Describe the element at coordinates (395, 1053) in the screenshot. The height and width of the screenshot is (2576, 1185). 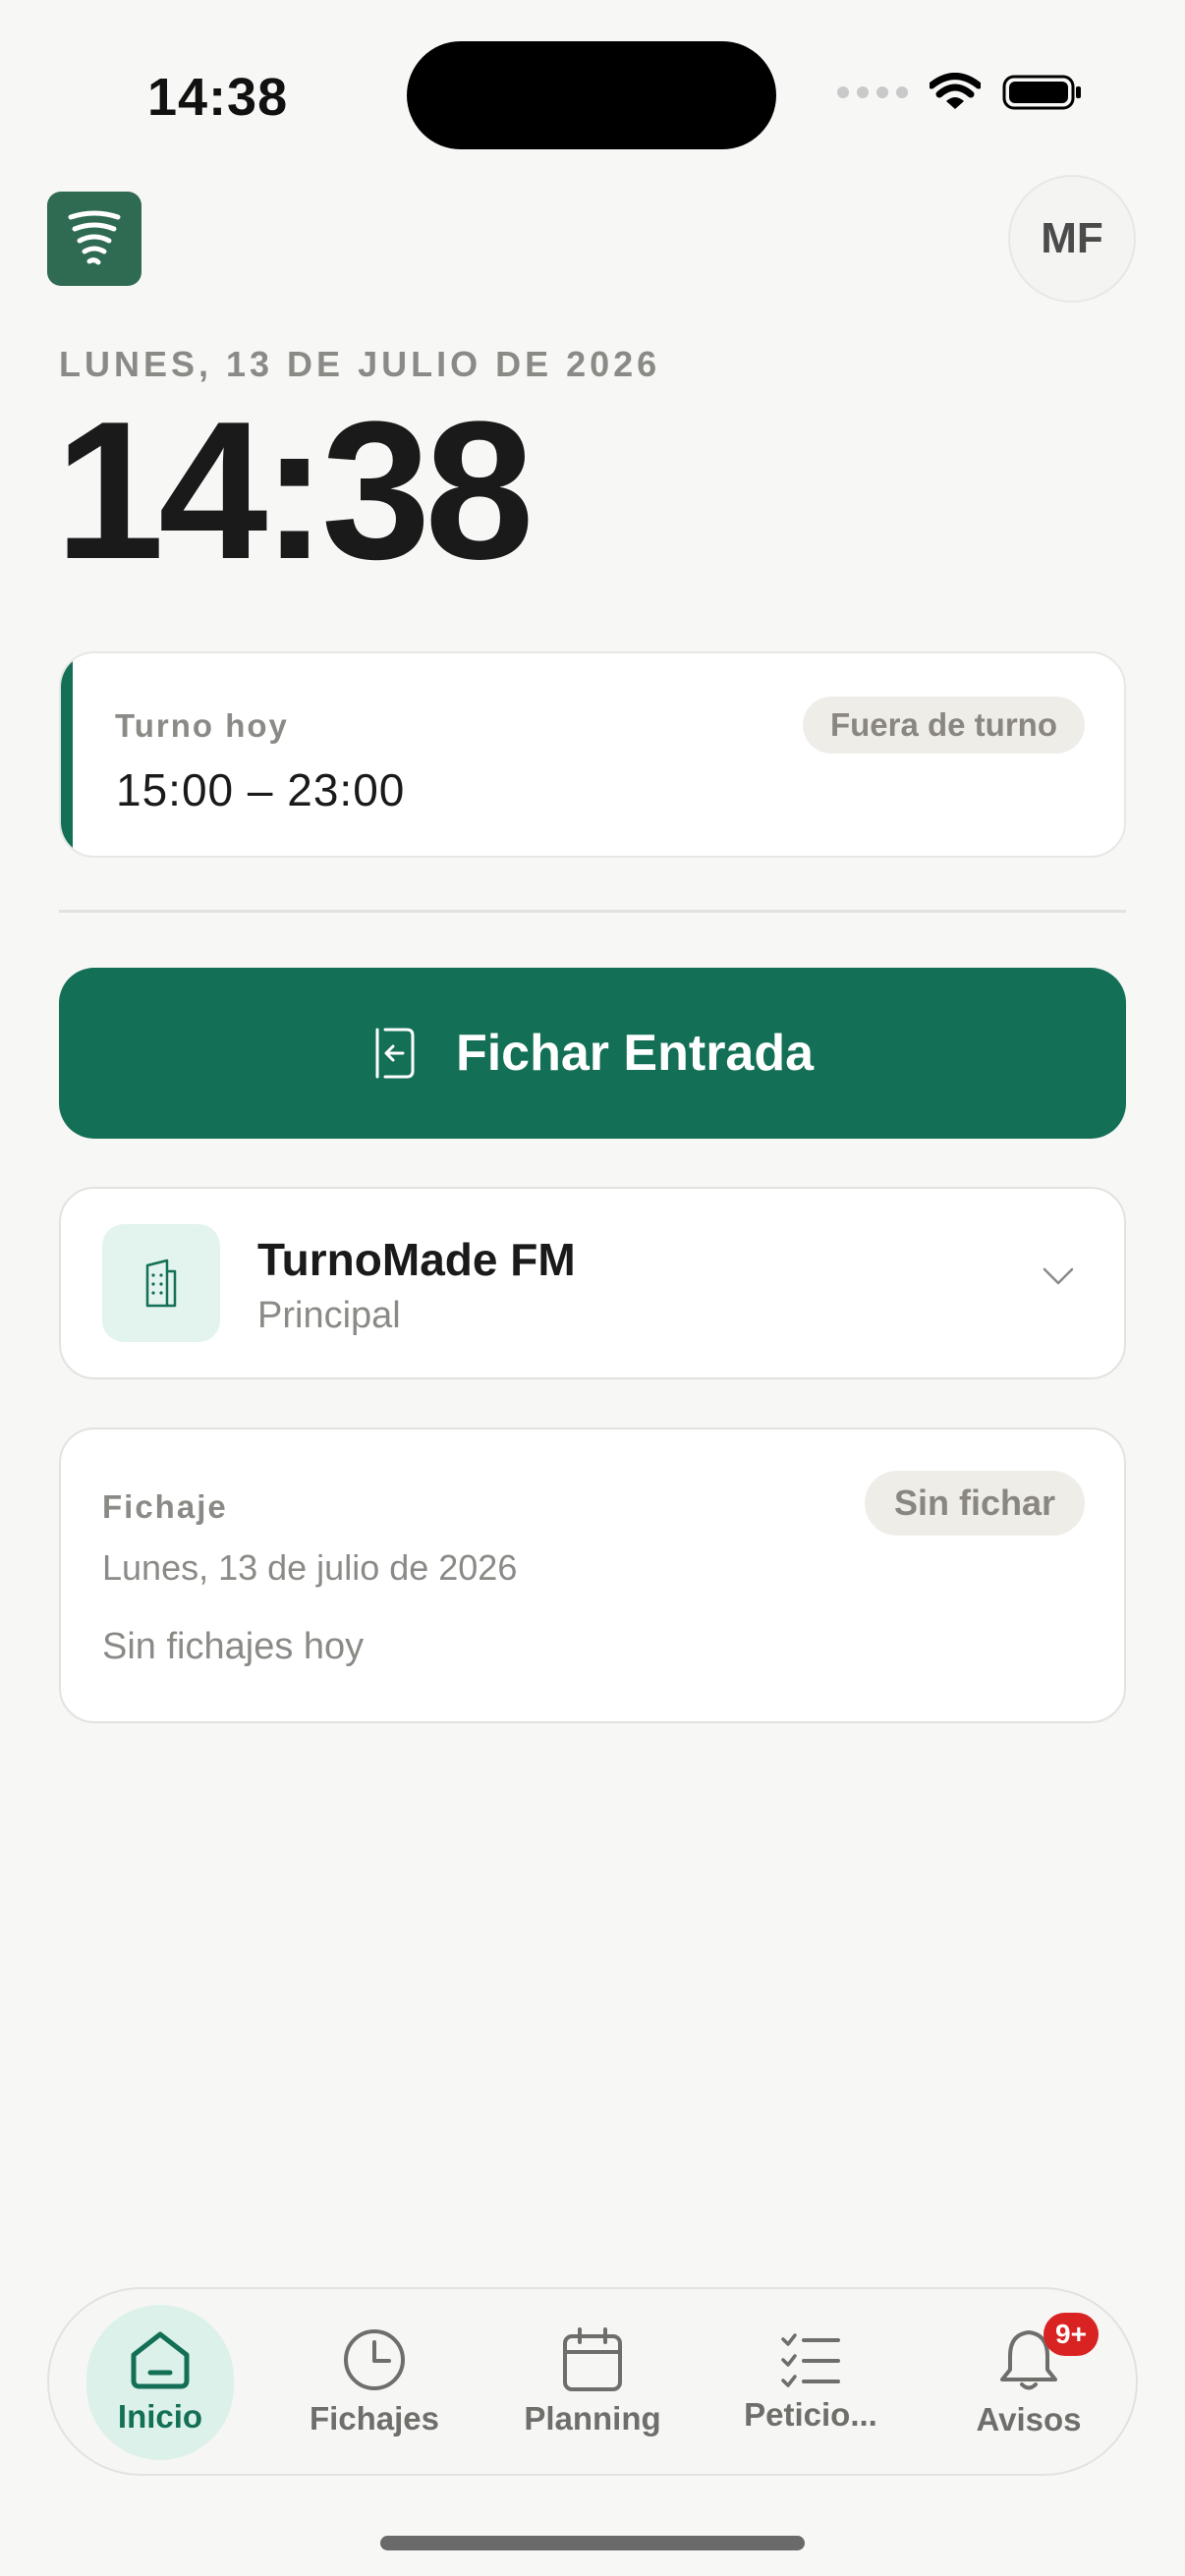
I see `sign-in-icon` at that location.